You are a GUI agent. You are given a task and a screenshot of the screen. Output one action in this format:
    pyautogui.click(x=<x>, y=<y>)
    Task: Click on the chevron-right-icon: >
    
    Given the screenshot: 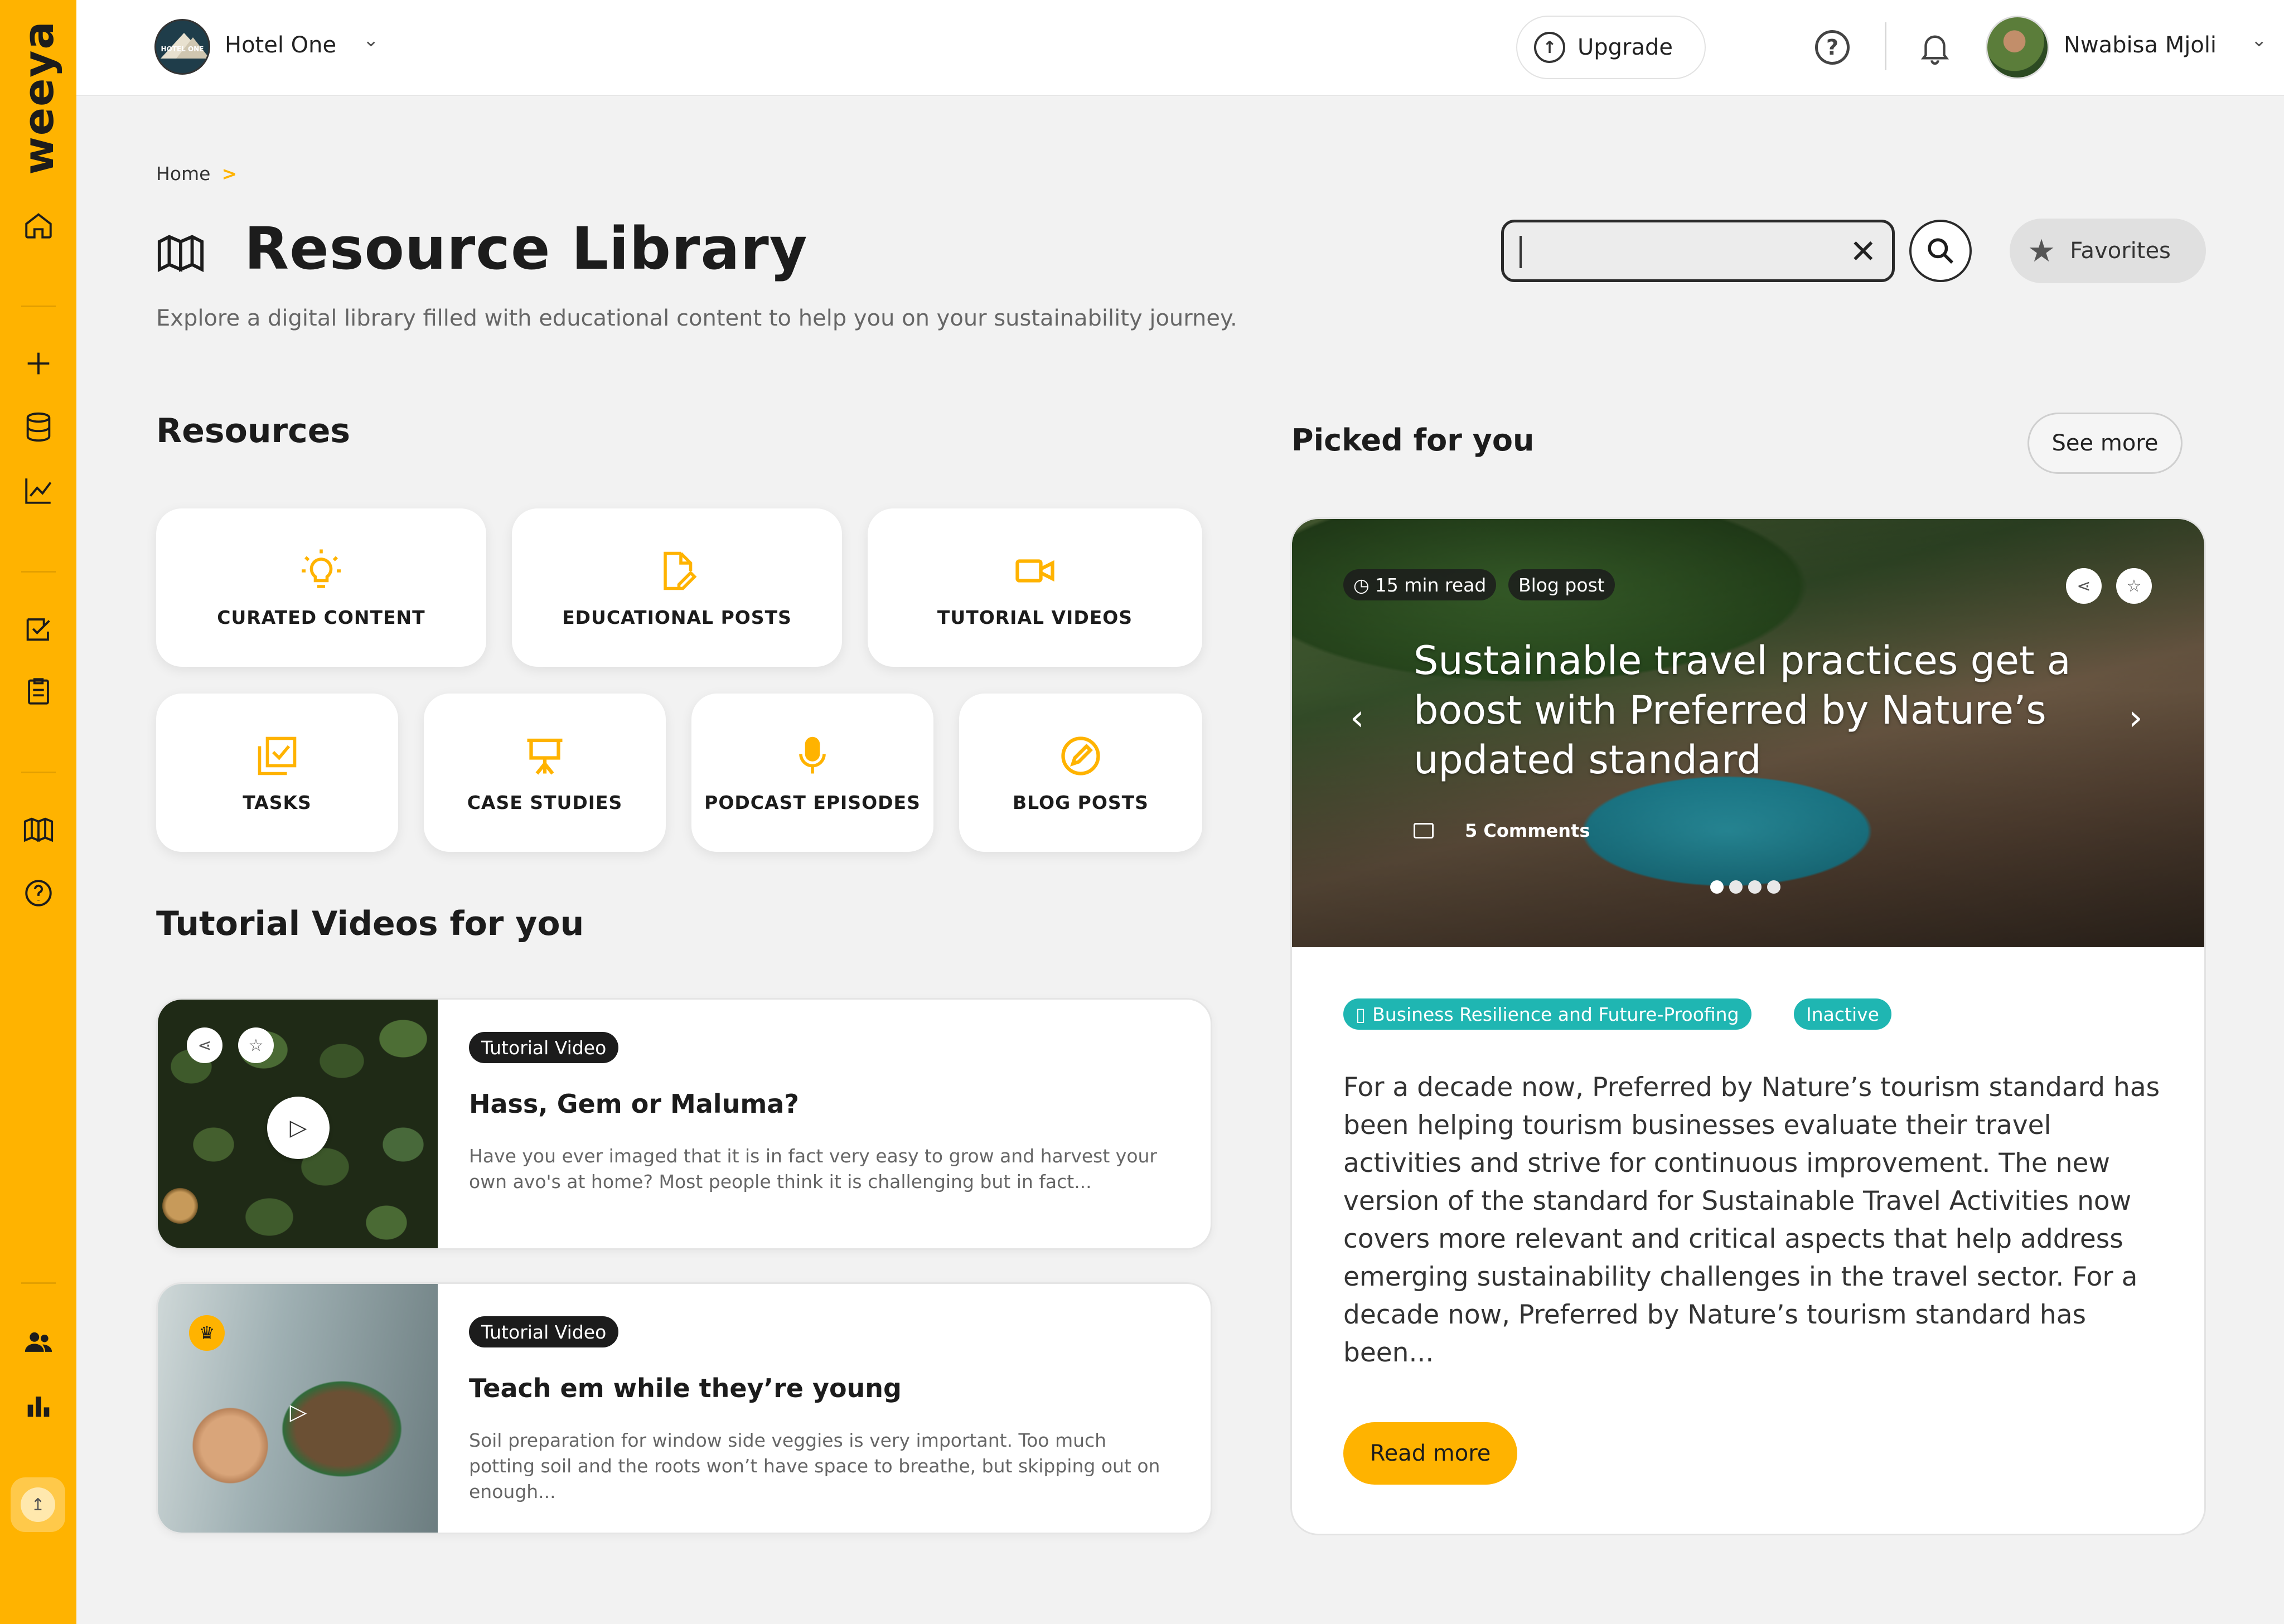 What is the action you would take?
    pyautogui.click(x=229, y=174)
    